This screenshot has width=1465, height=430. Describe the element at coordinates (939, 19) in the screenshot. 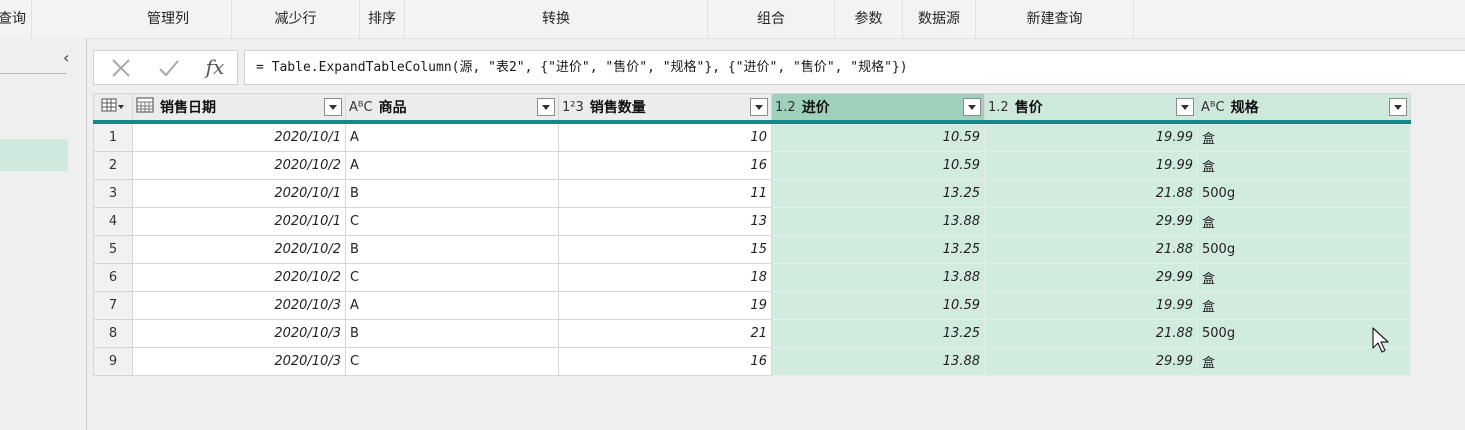

I see `ribbon-group-data-sources: 数据源` at that location.